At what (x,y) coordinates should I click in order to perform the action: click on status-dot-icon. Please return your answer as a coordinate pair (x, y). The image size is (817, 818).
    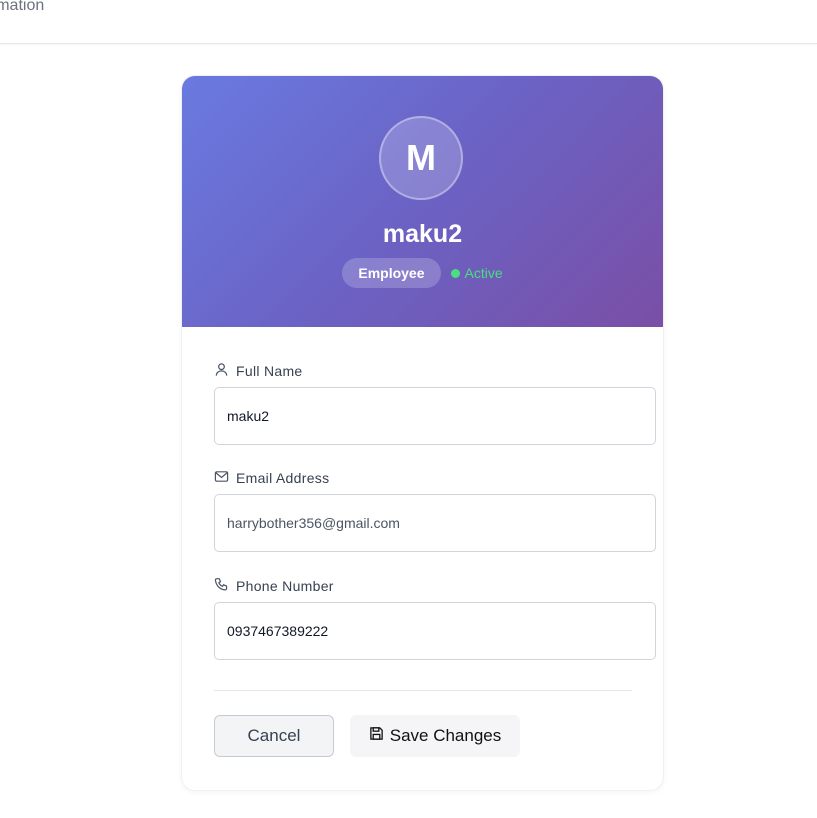
    Looking at the image, I should click on (455, 273).